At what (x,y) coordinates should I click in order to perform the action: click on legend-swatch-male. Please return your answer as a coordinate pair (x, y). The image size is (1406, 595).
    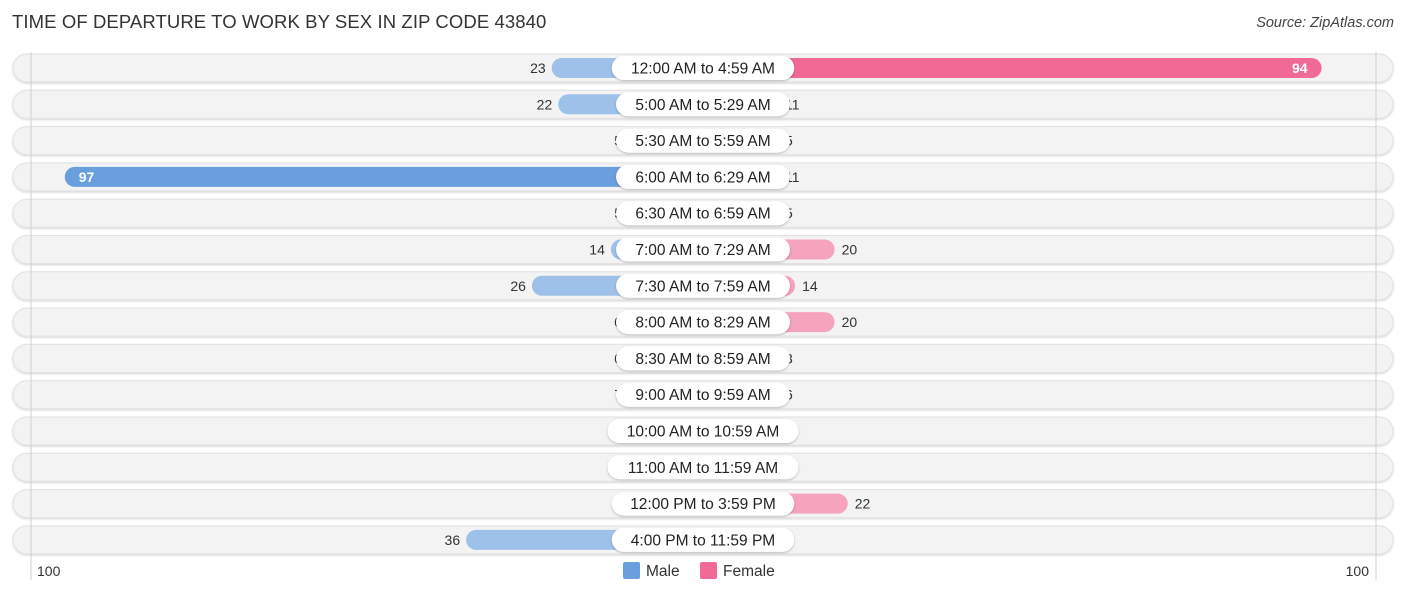
    Looking at the image, I should click on (631, 570).